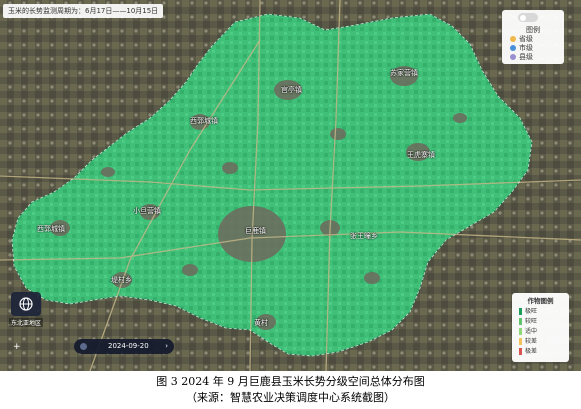  I want to click on map-legend: 图例 省级 市级 县级, so click(533, 37).